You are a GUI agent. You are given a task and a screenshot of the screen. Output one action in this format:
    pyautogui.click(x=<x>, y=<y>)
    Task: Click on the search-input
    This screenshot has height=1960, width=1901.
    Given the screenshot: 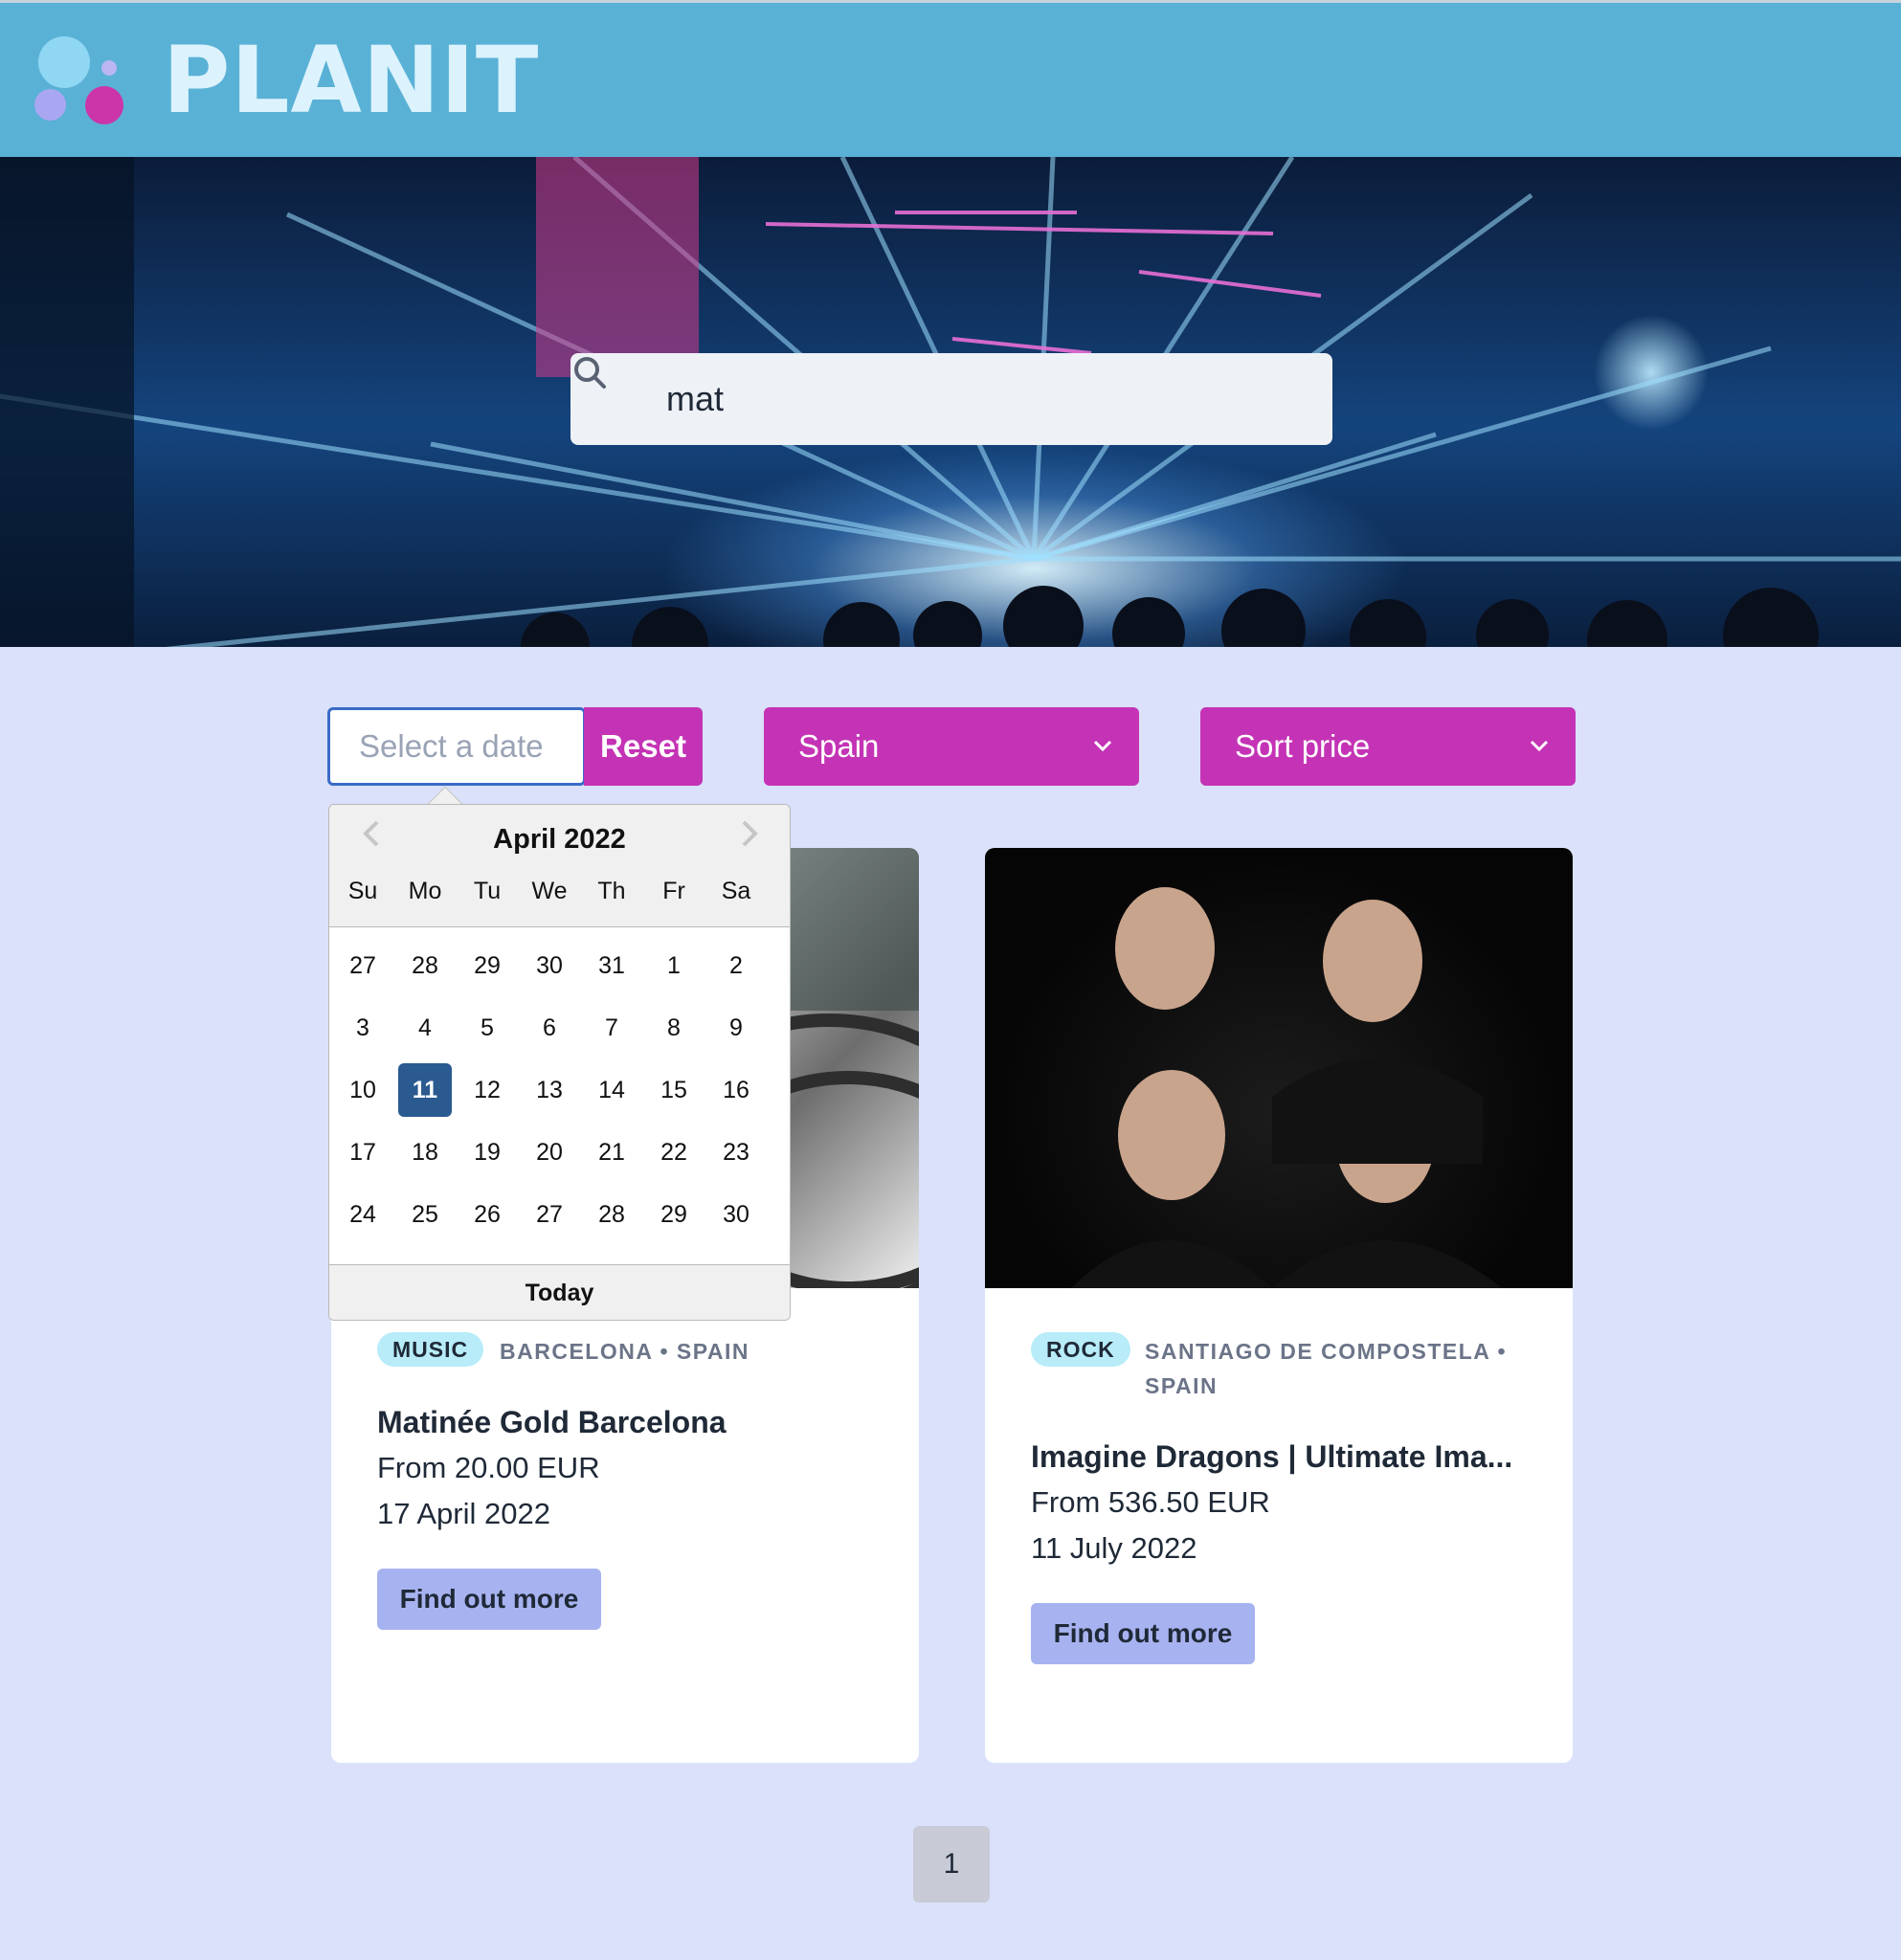 What is the action you would take?
    pyautogui.click(x=982, y=399)
    